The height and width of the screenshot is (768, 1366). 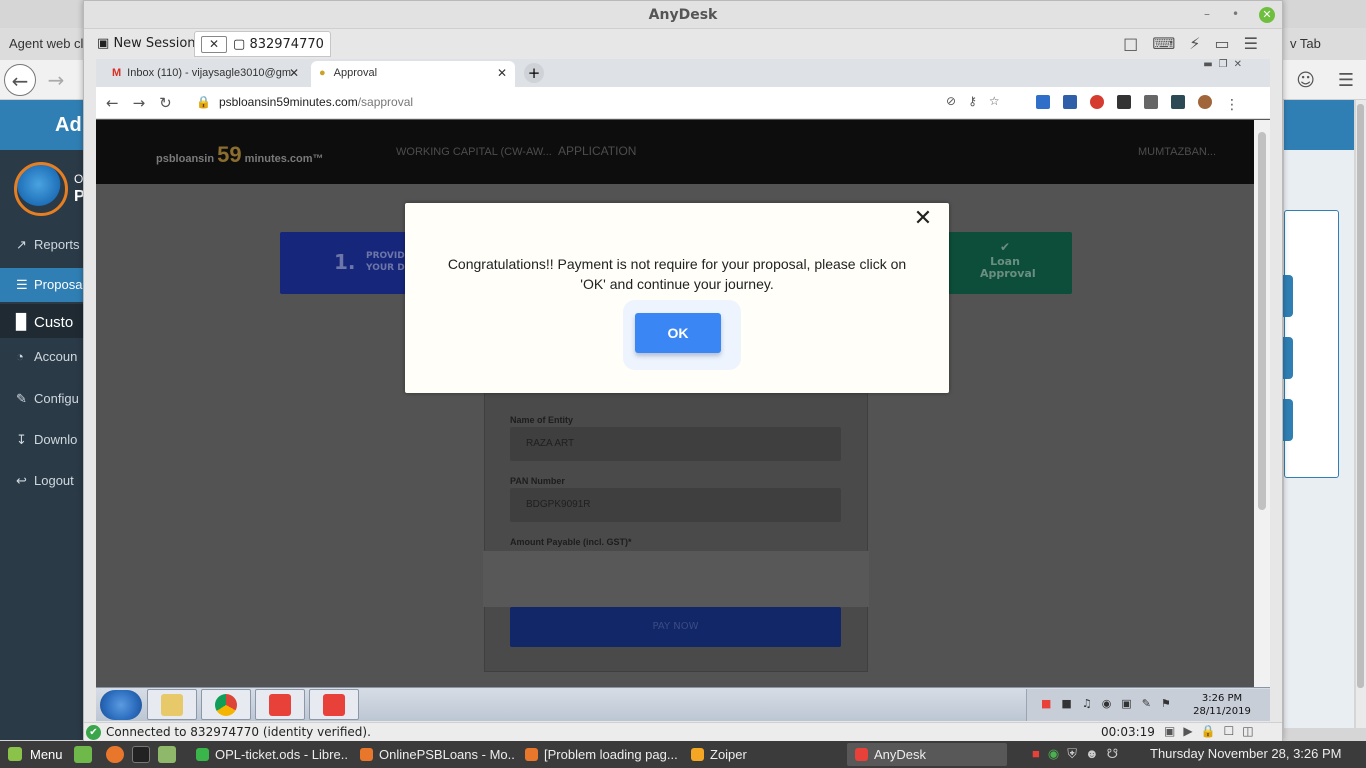 I want to click on minimize-icon: –, so click(x=1207, y=14).